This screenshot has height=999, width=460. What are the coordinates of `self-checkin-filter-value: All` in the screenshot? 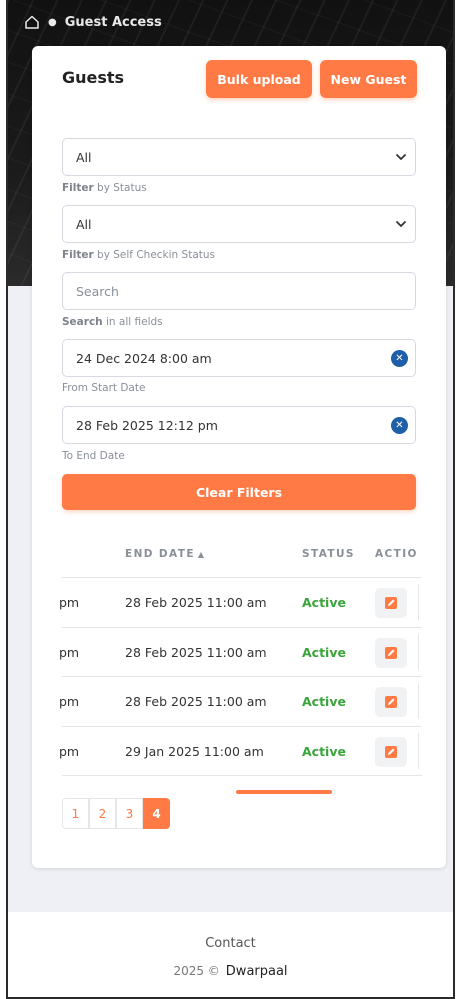 It's located at (84, 224).